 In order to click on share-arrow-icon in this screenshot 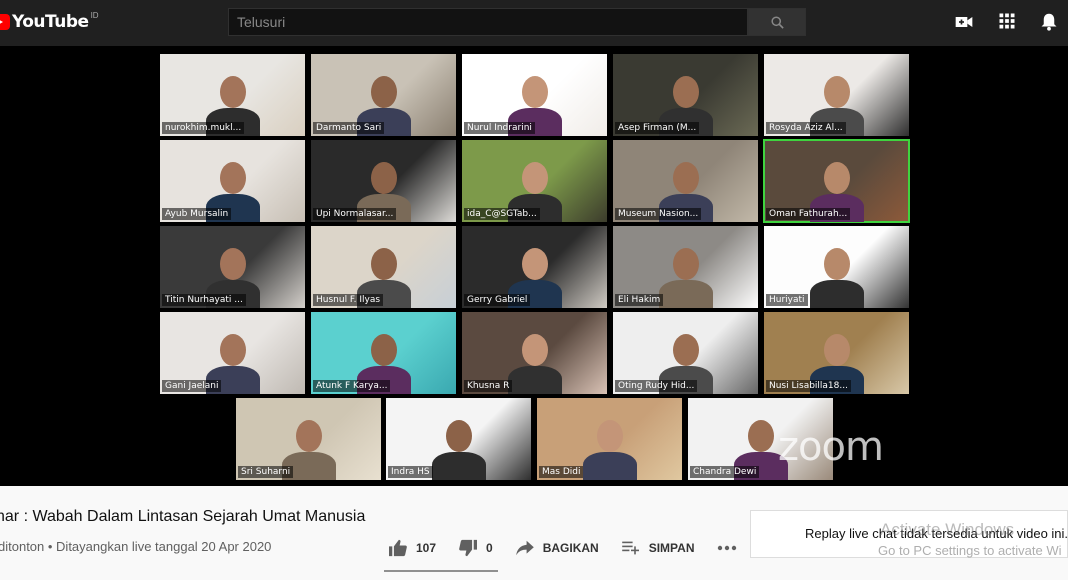, I will do `click(524, 548)`.